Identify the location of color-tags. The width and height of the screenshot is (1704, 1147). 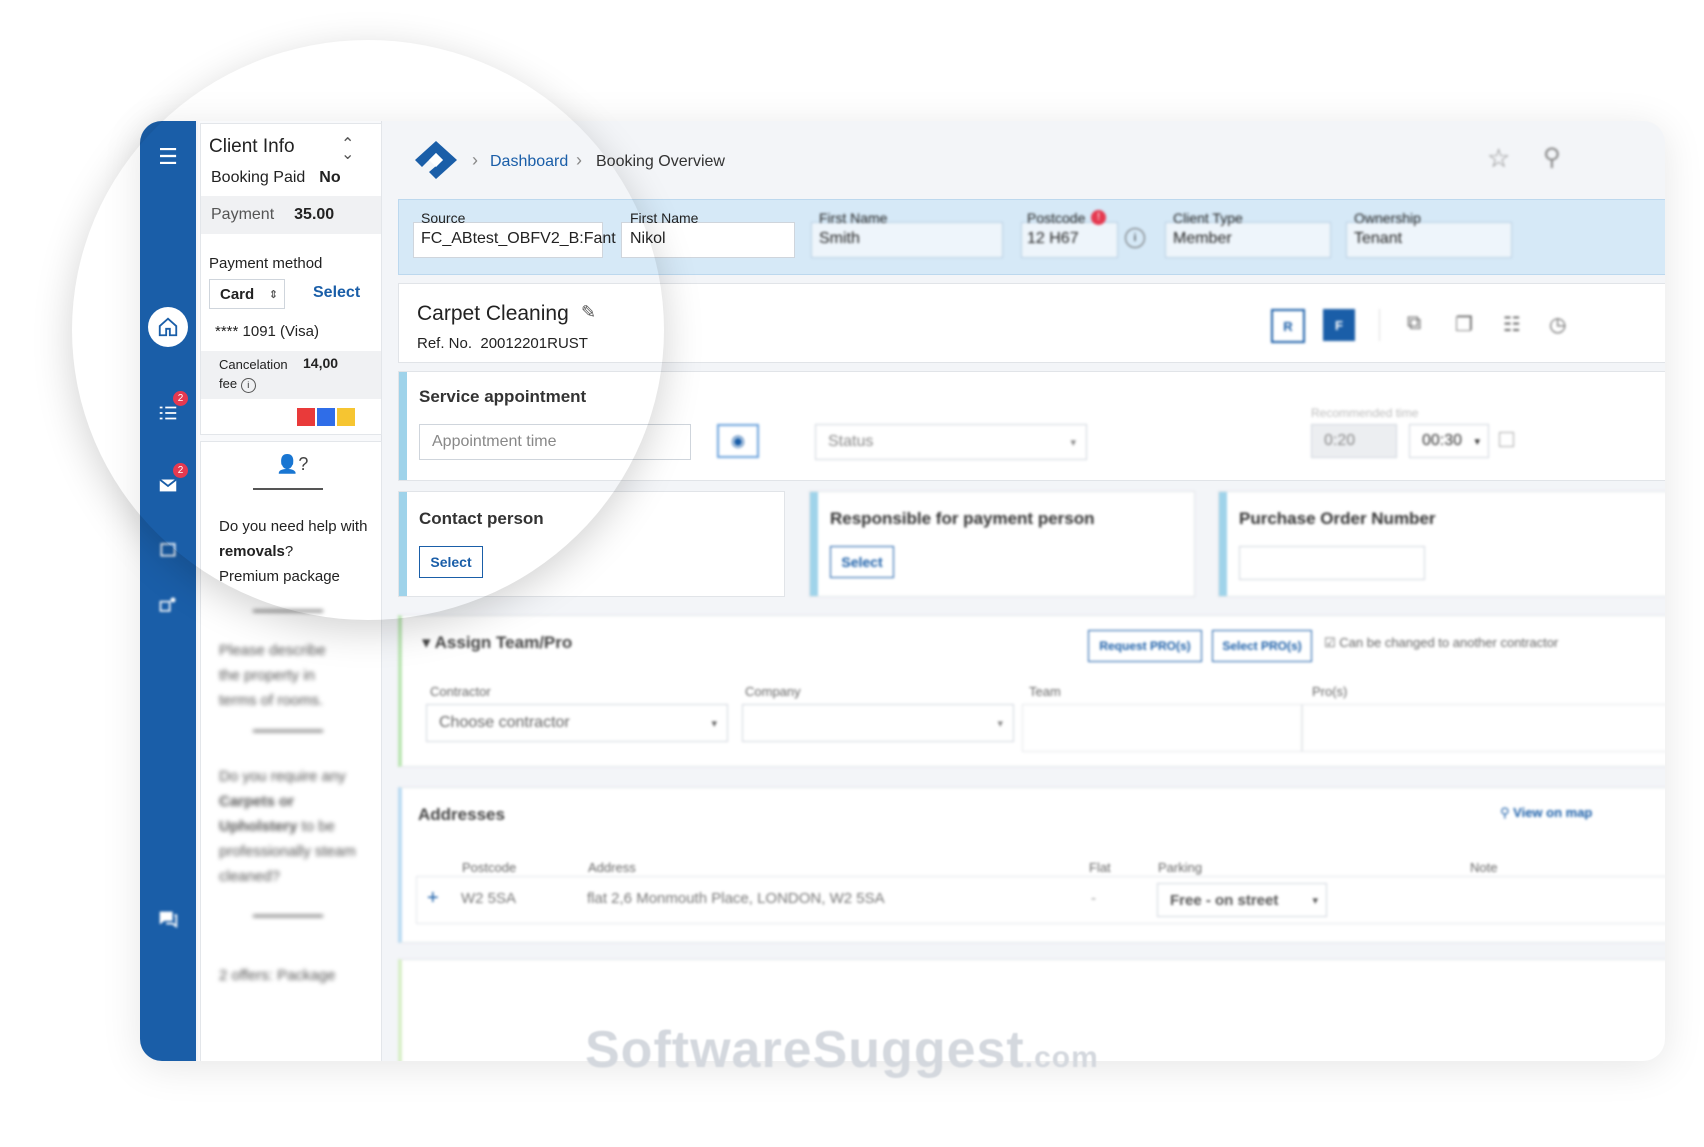
(326, 417).